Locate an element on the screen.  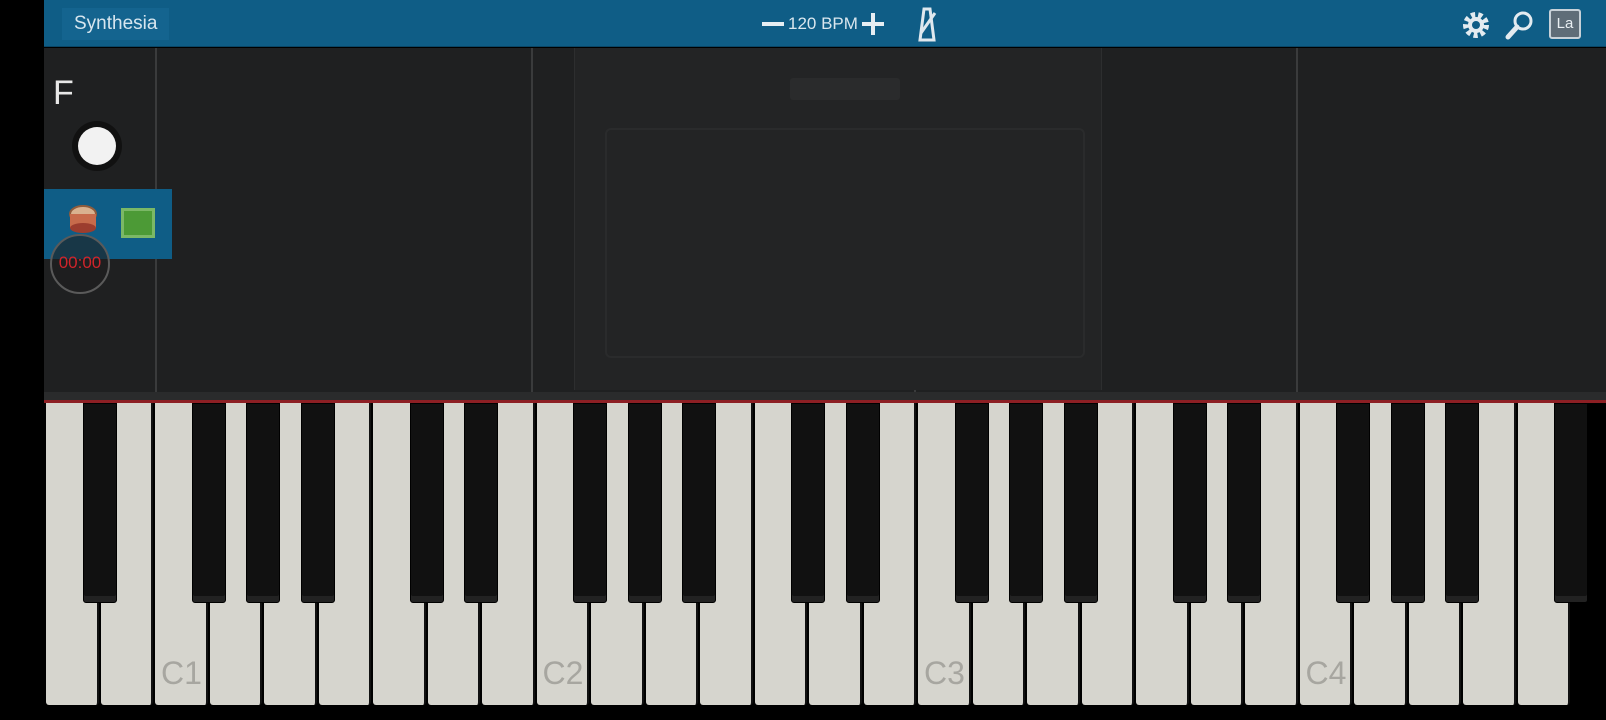
track-color-swatch is located at coordinates (138, 223).